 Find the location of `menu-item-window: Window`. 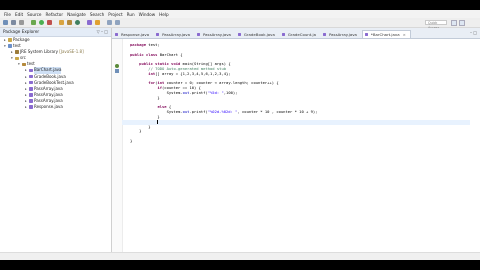

menu-item-window: Window is located at coordinates (147, 14).